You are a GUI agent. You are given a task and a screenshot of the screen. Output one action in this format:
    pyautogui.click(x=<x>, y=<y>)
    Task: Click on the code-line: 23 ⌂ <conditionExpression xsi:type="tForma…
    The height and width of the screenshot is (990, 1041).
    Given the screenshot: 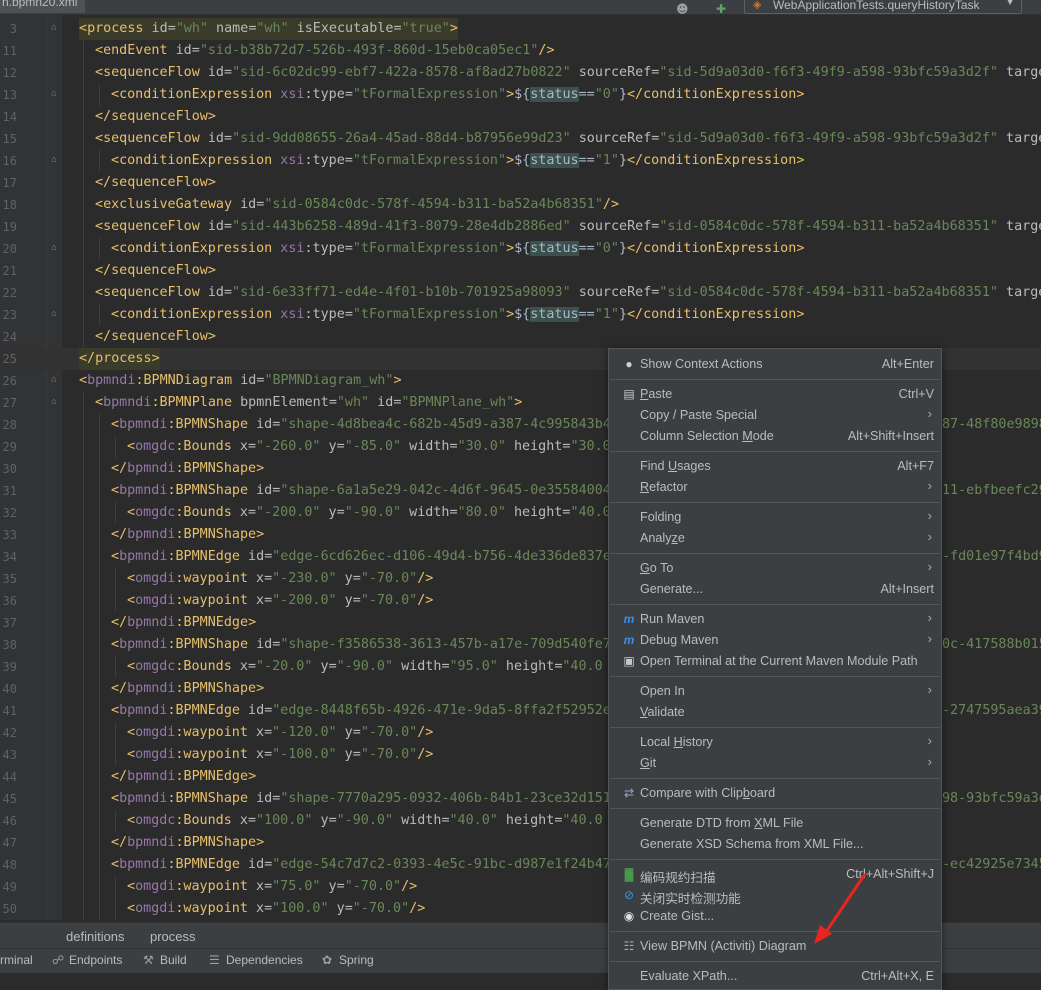 What is the action you would take?
    pyautogui.click(x=520, y=315)
    